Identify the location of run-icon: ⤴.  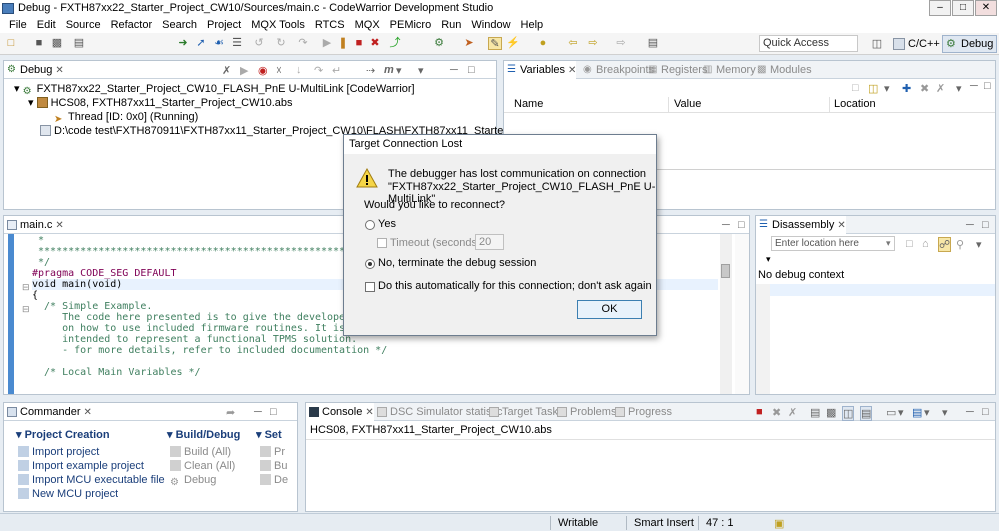
(395, 43).